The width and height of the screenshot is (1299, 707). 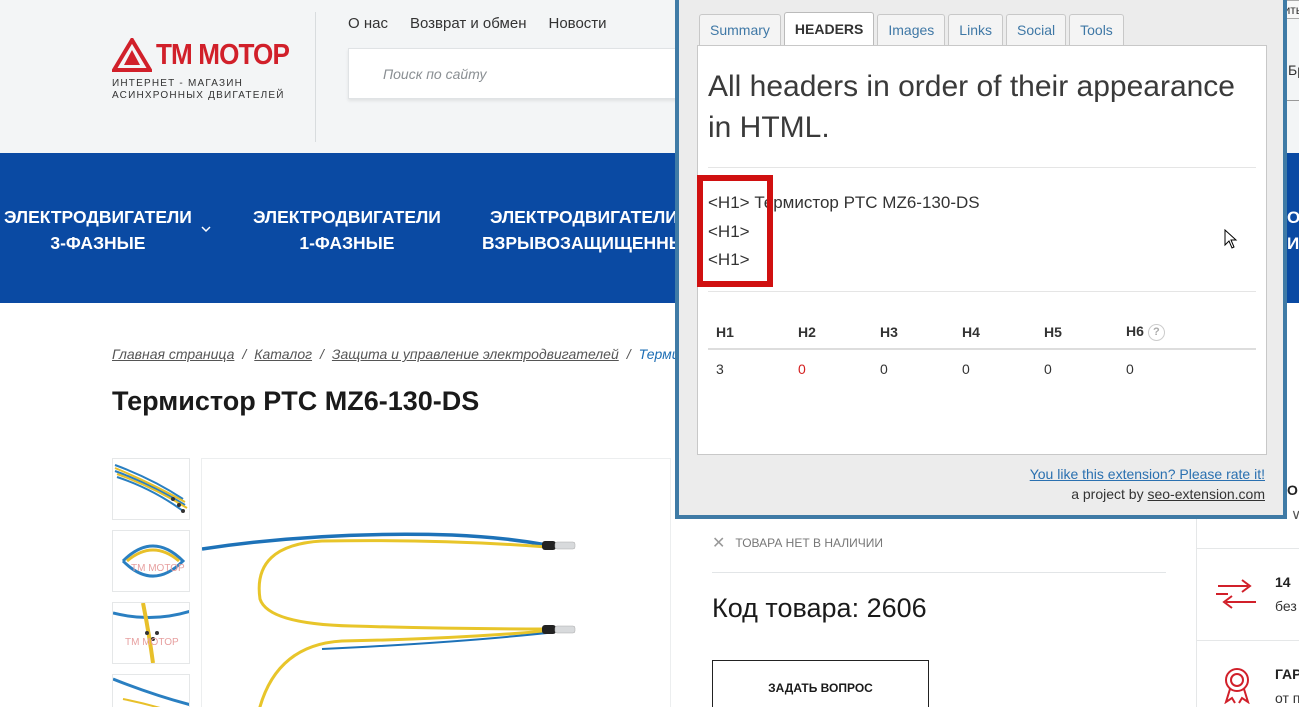 I want to click on menu-news: Новости, so click(x=577, y=23).